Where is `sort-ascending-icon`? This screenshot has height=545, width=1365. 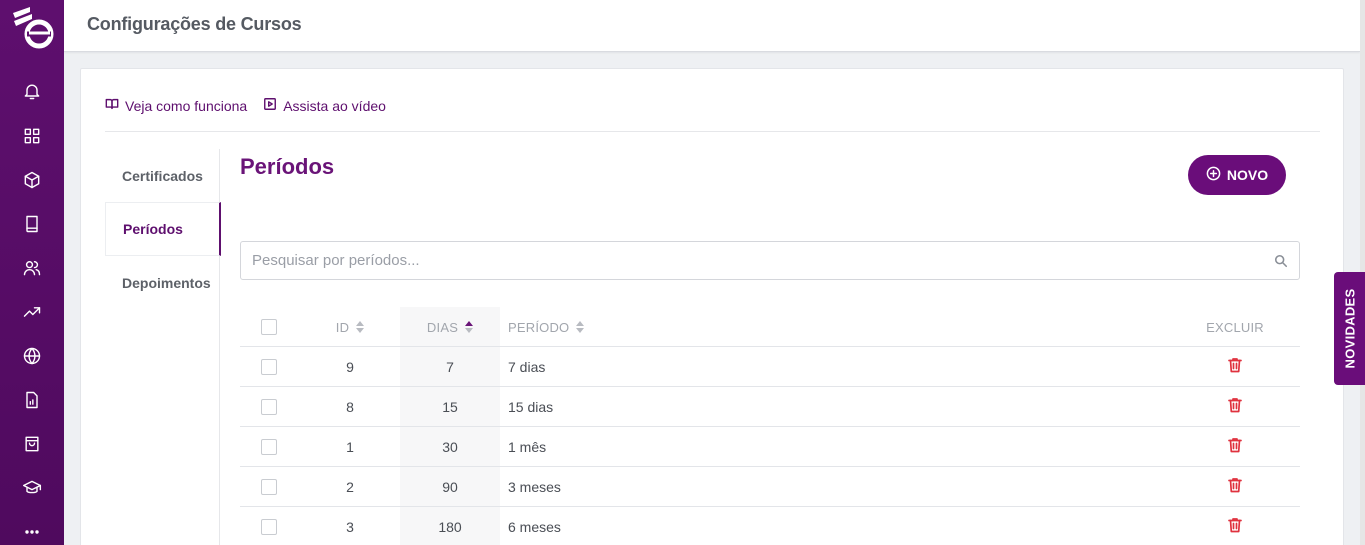 sort-ascending-icon is located at coordinates (469, 327).